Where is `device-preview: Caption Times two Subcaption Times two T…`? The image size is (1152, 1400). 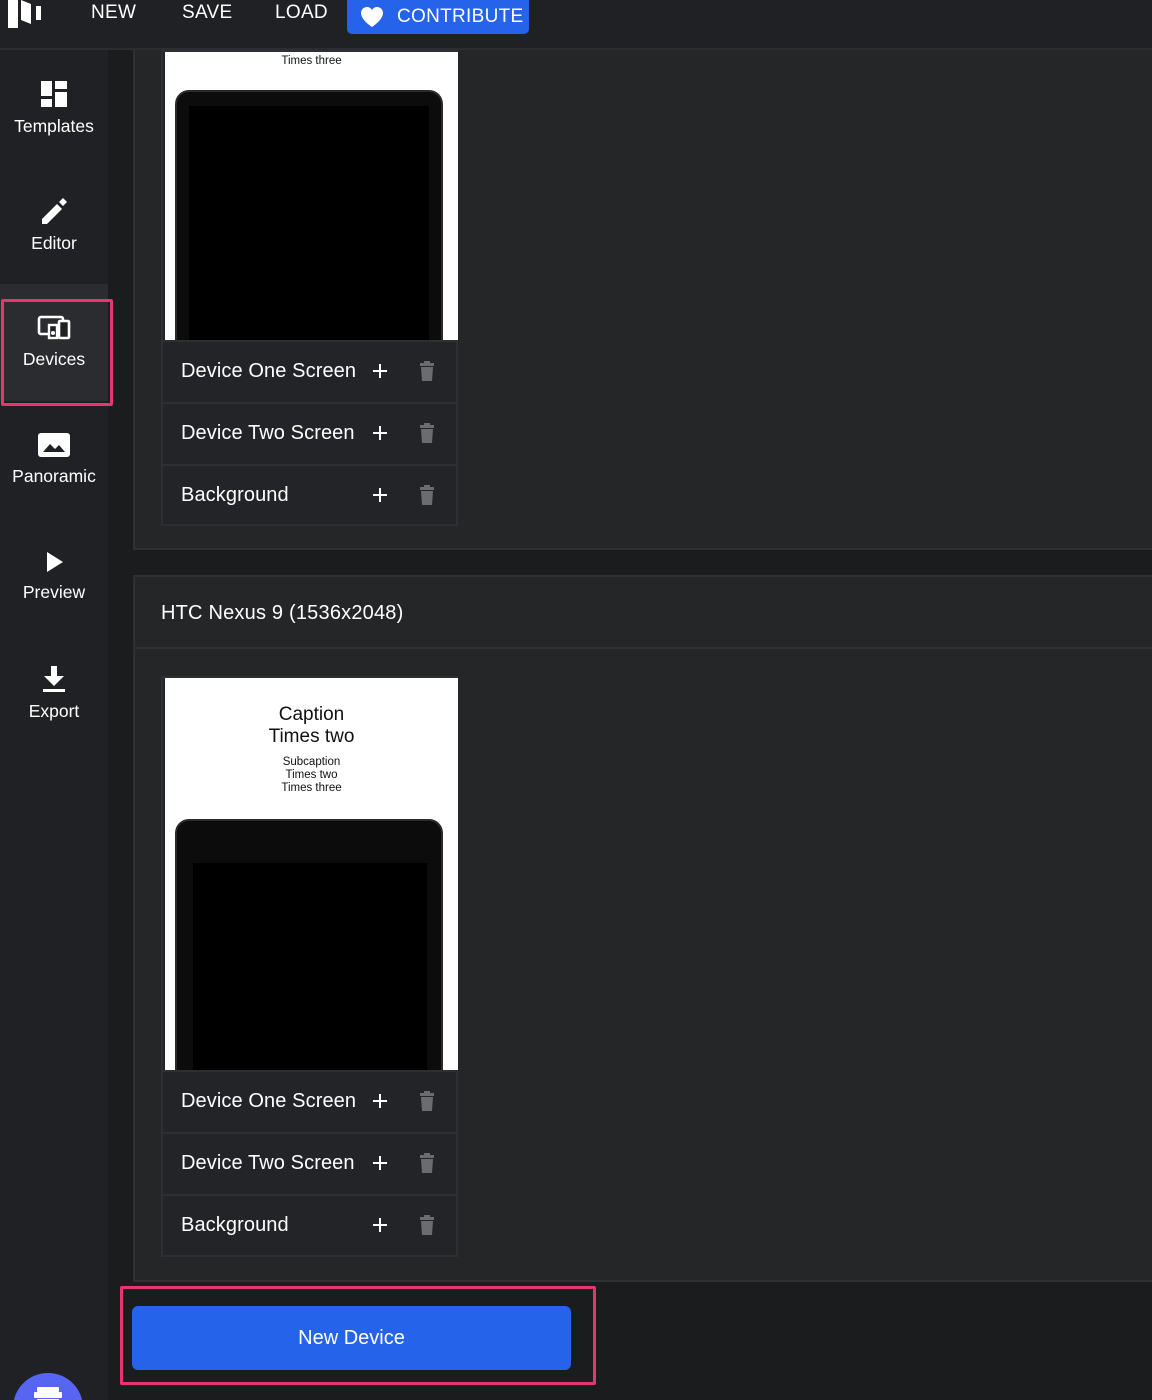
device-preview: Caption Times two Subcaption Times two T… is located at coordinates (311, 874).